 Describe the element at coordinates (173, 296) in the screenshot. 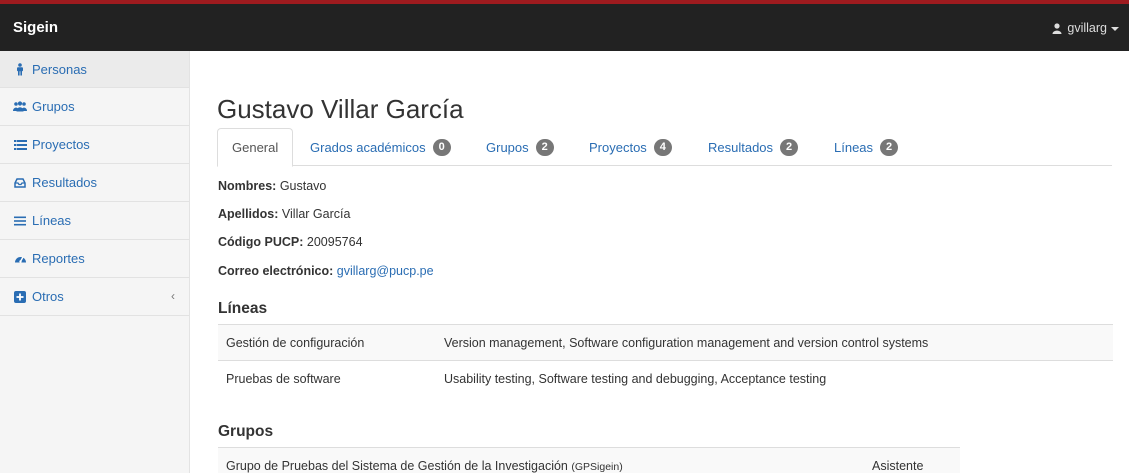

I see `chevron-left-icon: ‹` at that location.